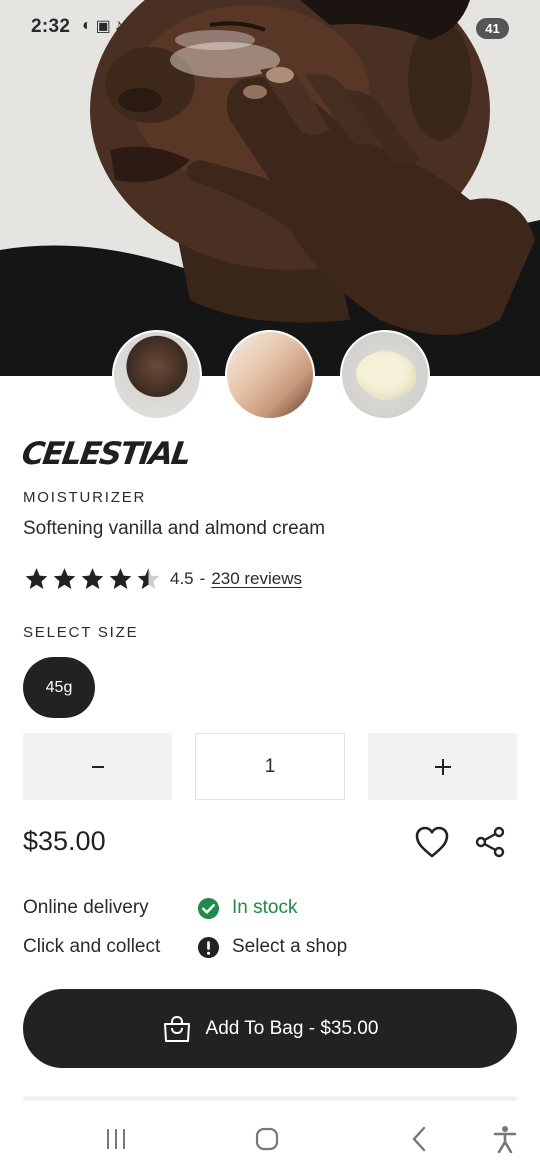  What do you see at coordinates (490, 842) in the screenshot?
I see `share-icon` at bounding box center [490, 842].